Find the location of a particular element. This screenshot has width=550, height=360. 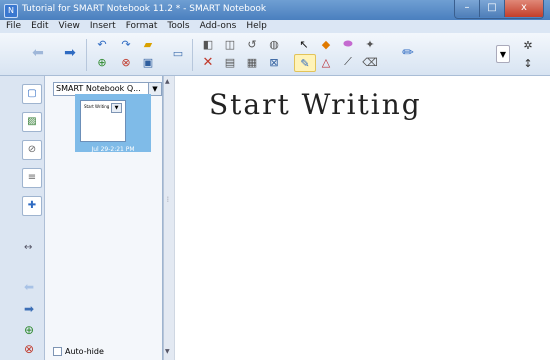

resize-sidebar-icon: ↔ is located at coordinates (28, 247).